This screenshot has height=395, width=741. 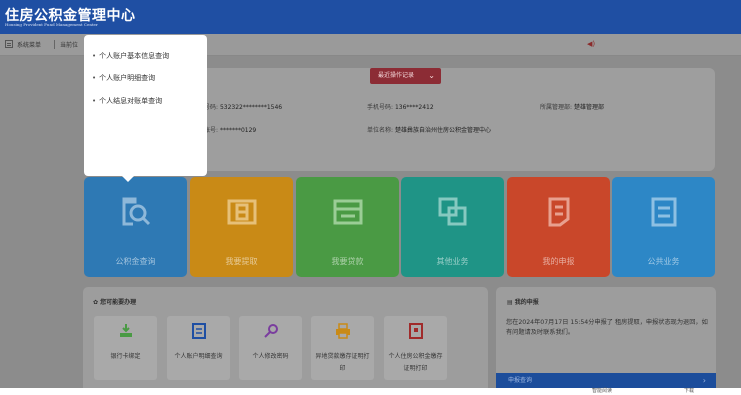 What do you see at coordinates (96, 302) in the screenshot?
I see `gear-icon: ✿` at bounding box center [96, 302].